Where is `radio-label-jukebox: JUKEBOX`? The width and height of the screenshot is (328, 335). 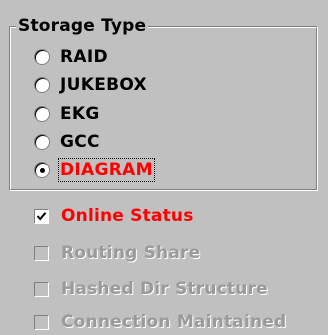 radio-label-jukebox: JUKEBOX is located at coordinates (103, 85).